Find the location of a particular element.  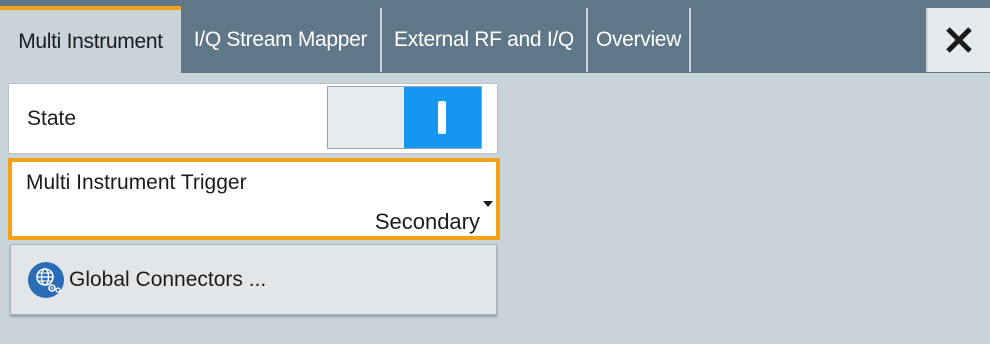

state-toggle is located at coordinates (404, 117).